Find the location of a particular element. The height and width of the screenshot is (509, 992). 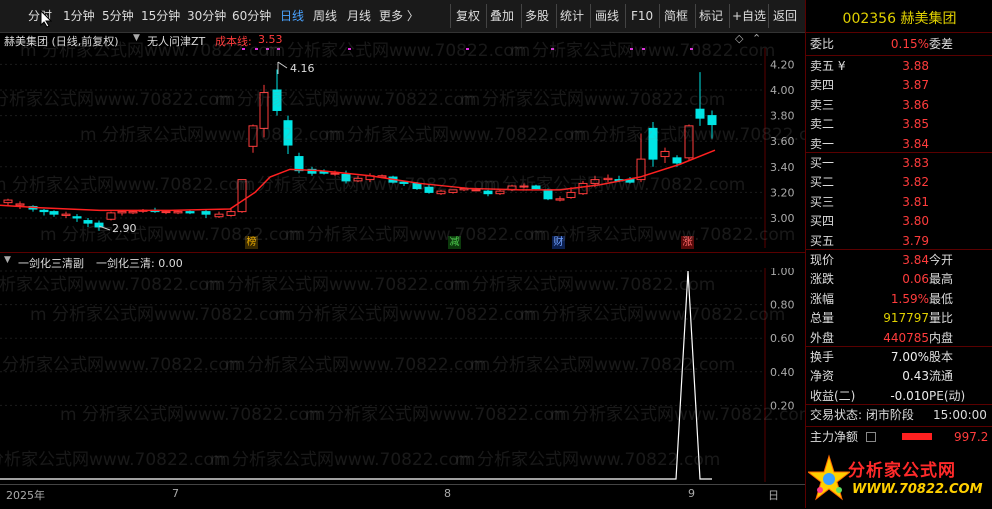

stat-label: 涨幅 is located at coordinates (822, 298).